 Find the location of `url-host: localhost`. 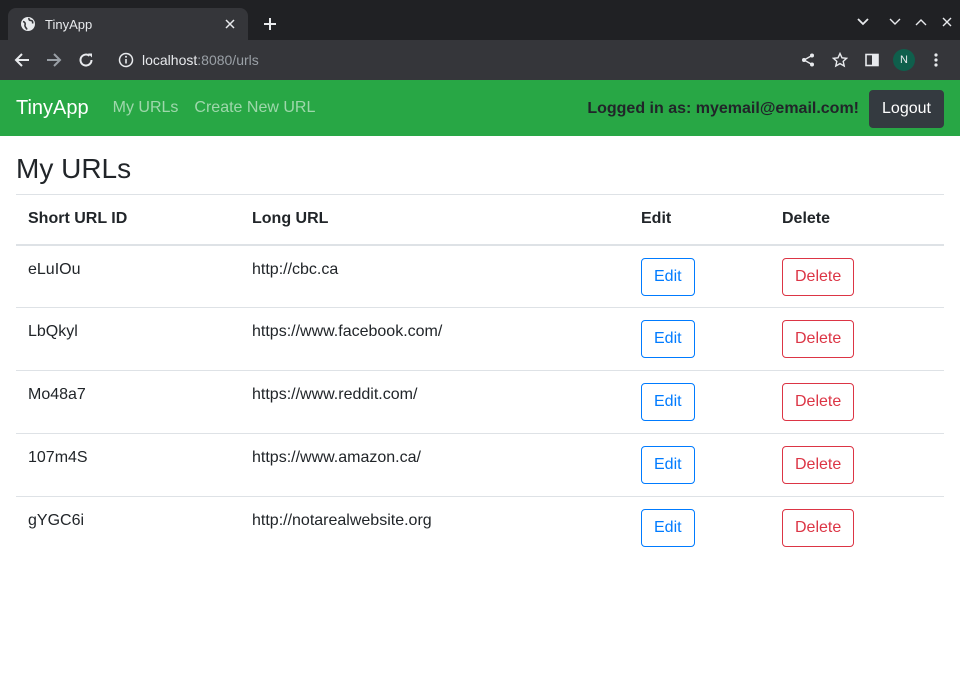

url-host: localhost is located at coordinates (170, 60).